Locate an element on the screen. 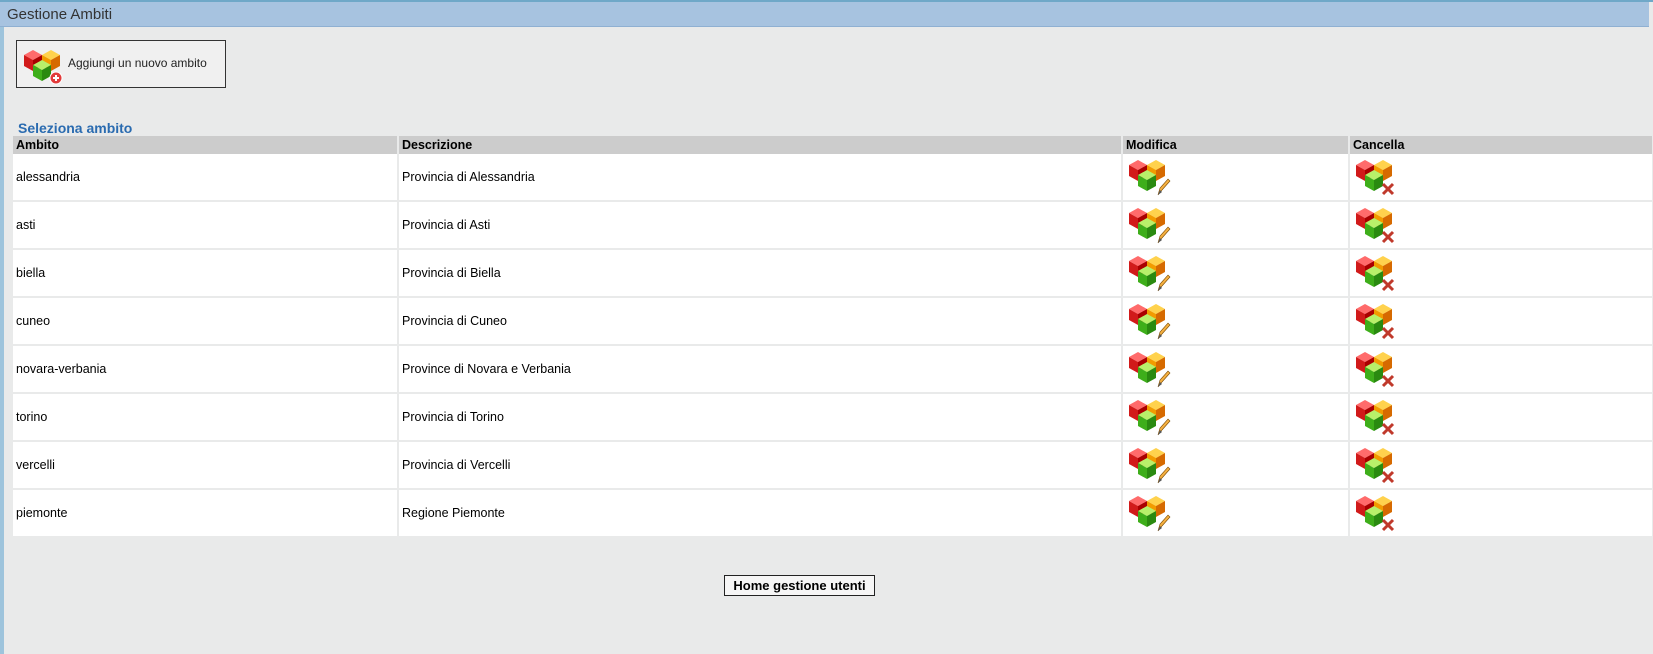 The height and width of the screenshot is (654, 1653). table-row: biella Provincia di Biella is located at coordinates (833, 273).